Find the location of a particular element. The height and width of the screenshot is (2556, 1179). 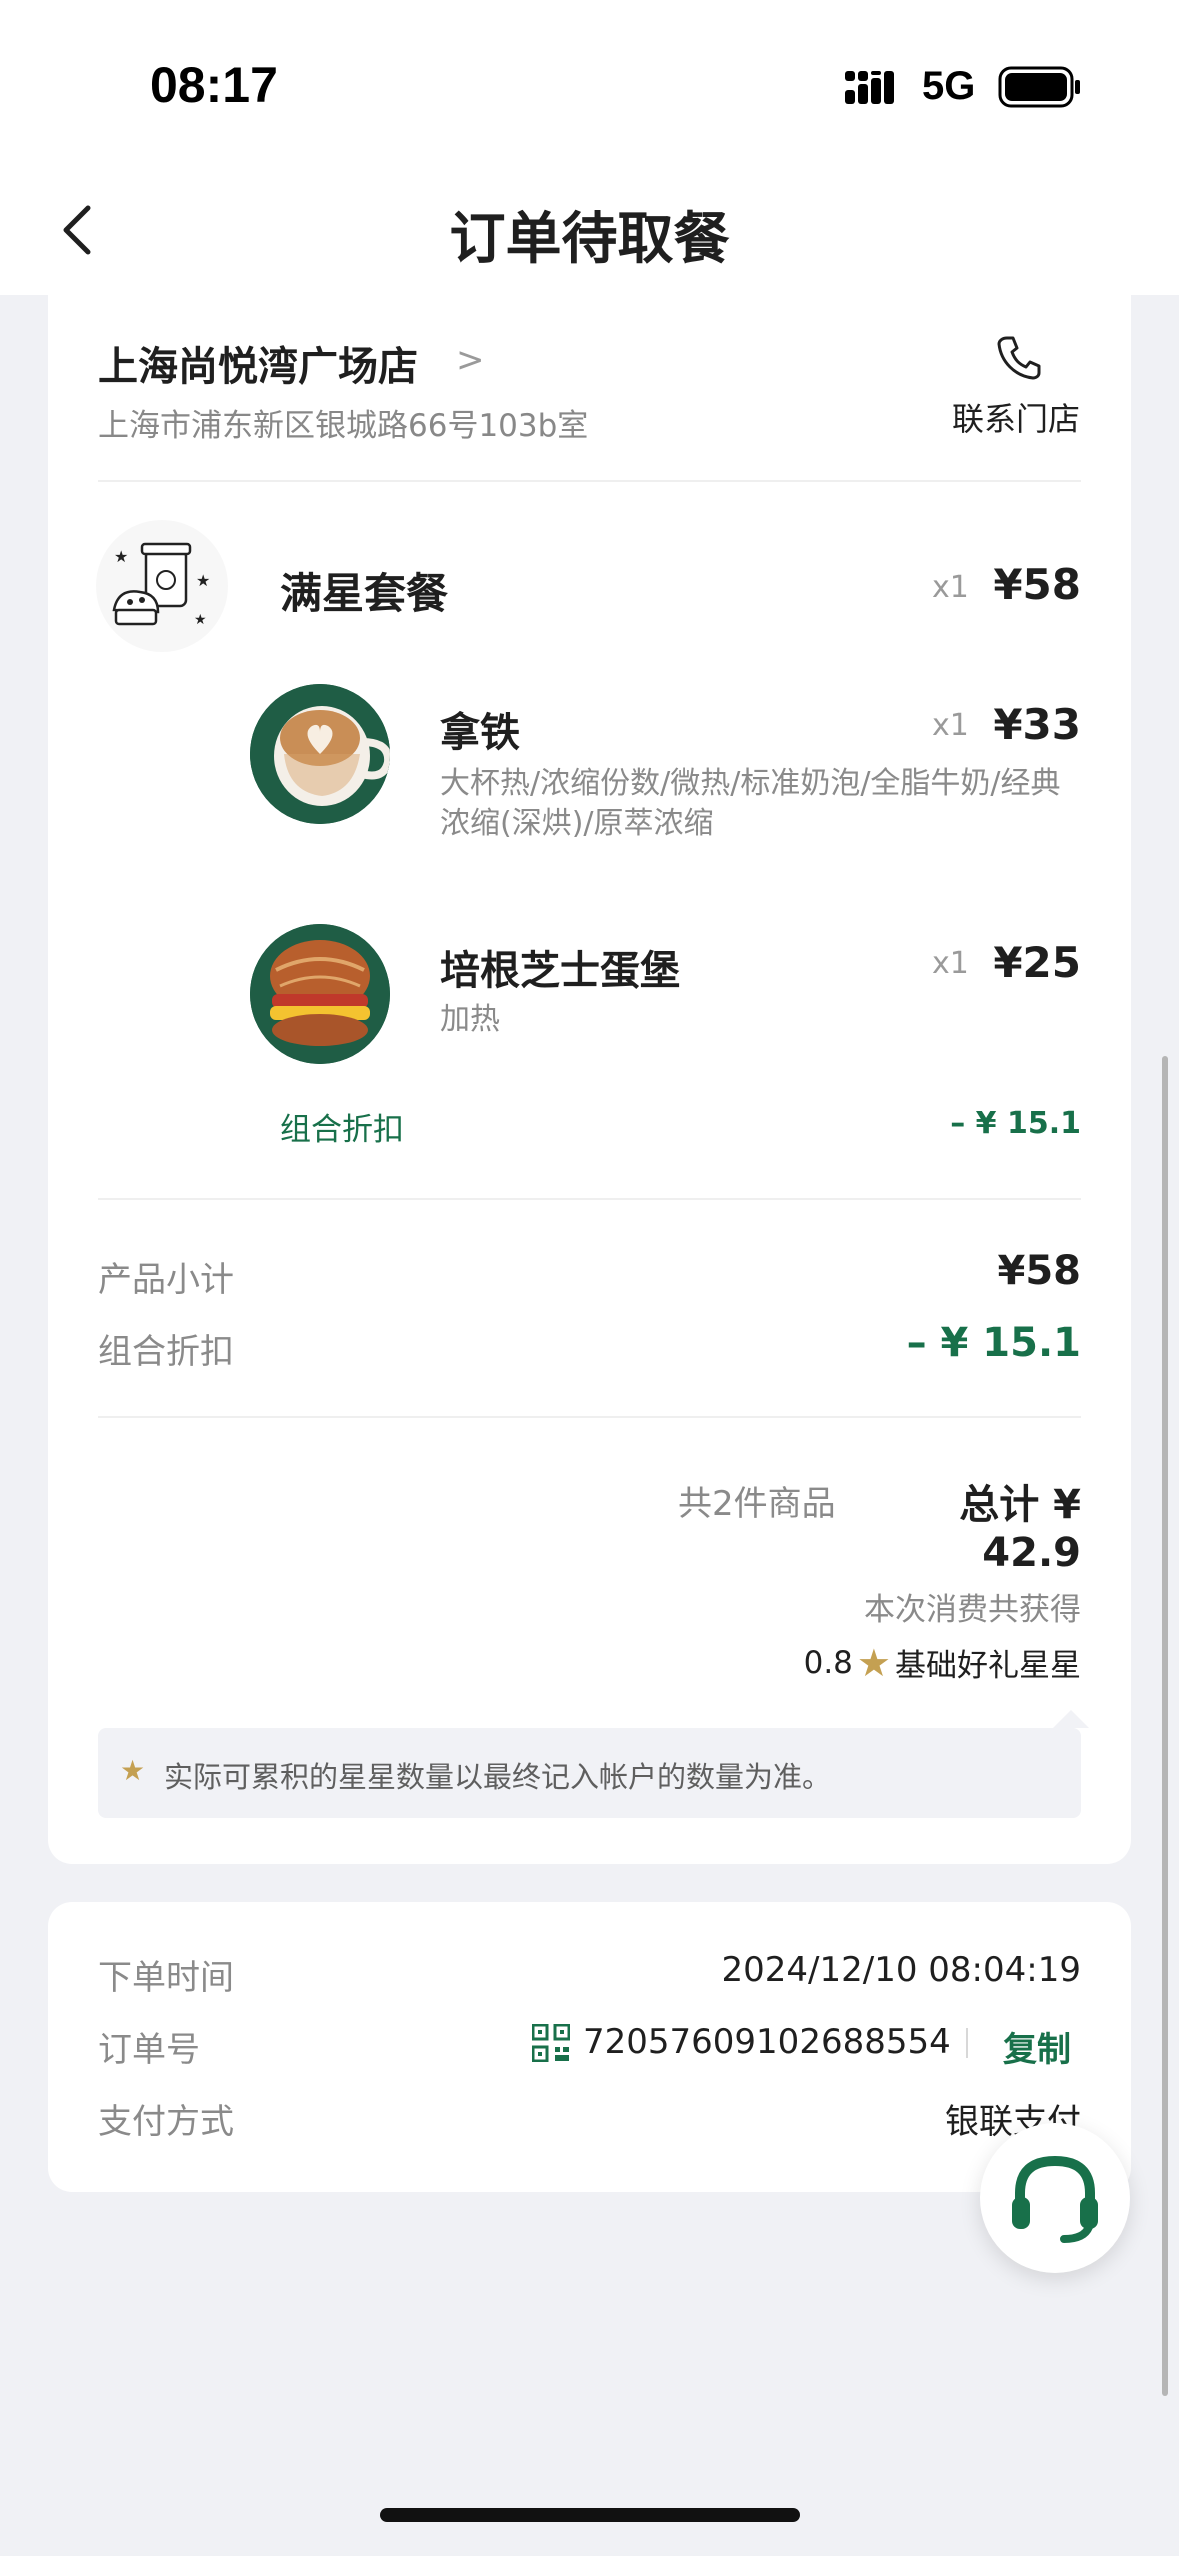

rewards-note: ★ 实际可累积的星星数量以最终记入帐户的数量为准。 is located at coordinates (593, 1764).